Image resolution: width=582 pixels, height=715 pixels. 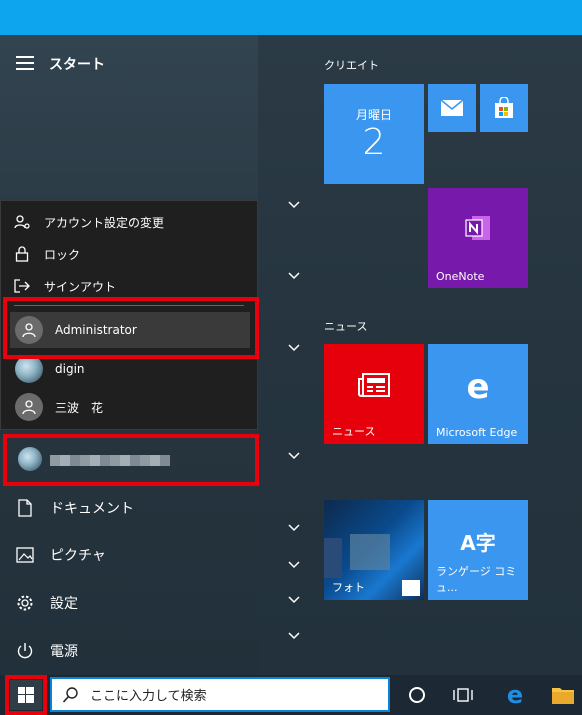 What do you see at coordinates (477, 228) in the screenshot?
I see `onenote-icon` at bounding box center [477, 228].